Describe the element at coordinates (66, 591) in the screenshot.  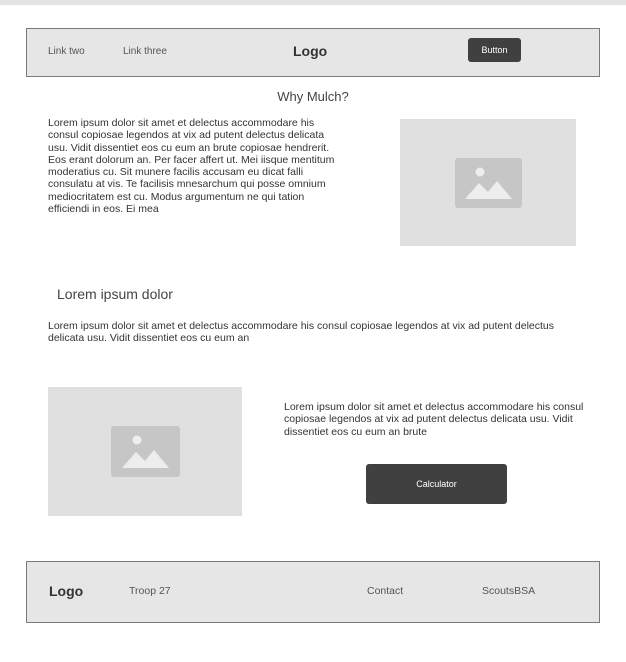
I see `footer-logo: Logo` at that location.